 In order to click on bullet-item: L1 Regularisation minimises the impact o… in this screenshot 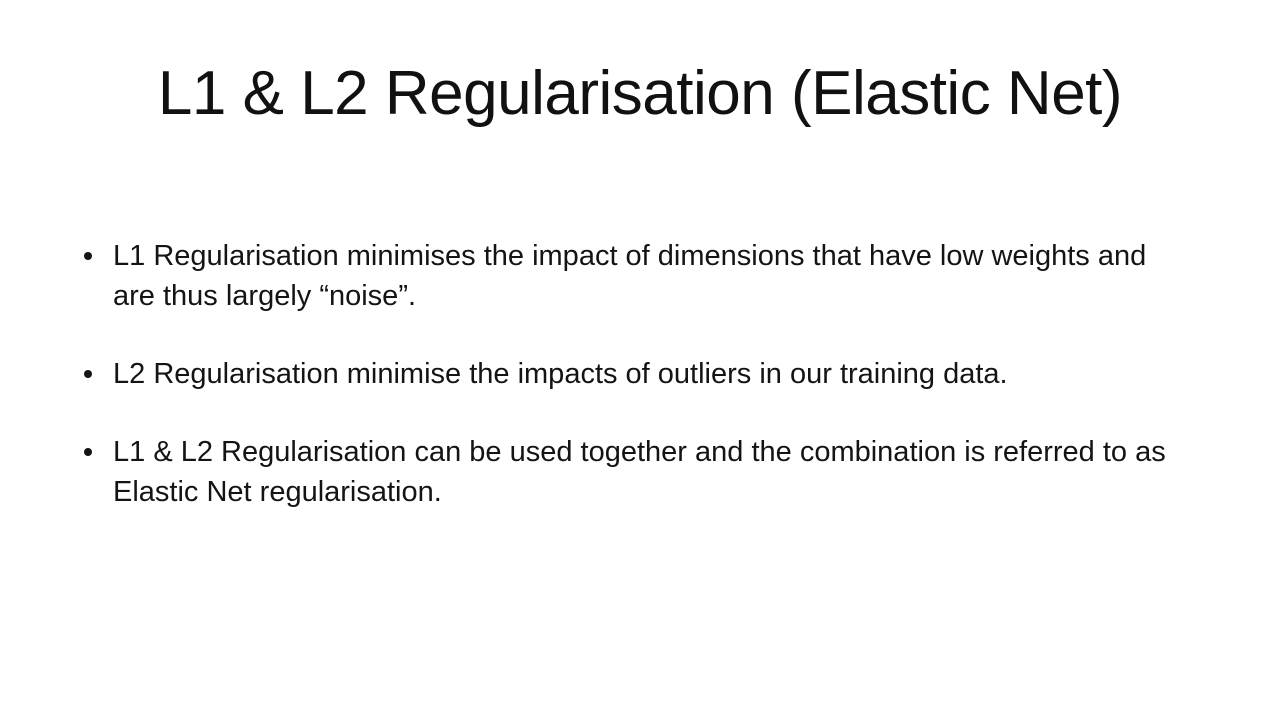, I will do `click(635, 276)`.